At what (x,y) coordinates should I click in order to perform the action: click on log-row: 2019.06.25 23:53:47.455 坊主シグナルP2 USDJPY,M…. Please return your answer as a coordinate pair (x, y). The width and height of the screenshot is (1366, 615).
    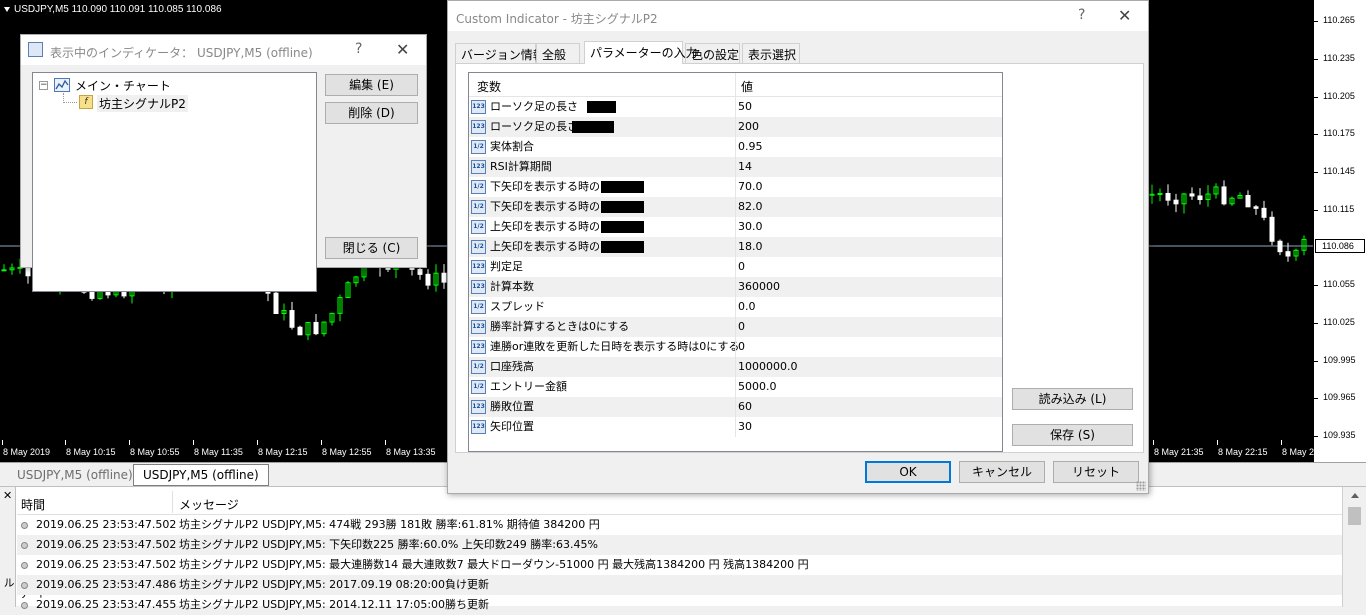
    Looking at the image, I should click on (679, 605).